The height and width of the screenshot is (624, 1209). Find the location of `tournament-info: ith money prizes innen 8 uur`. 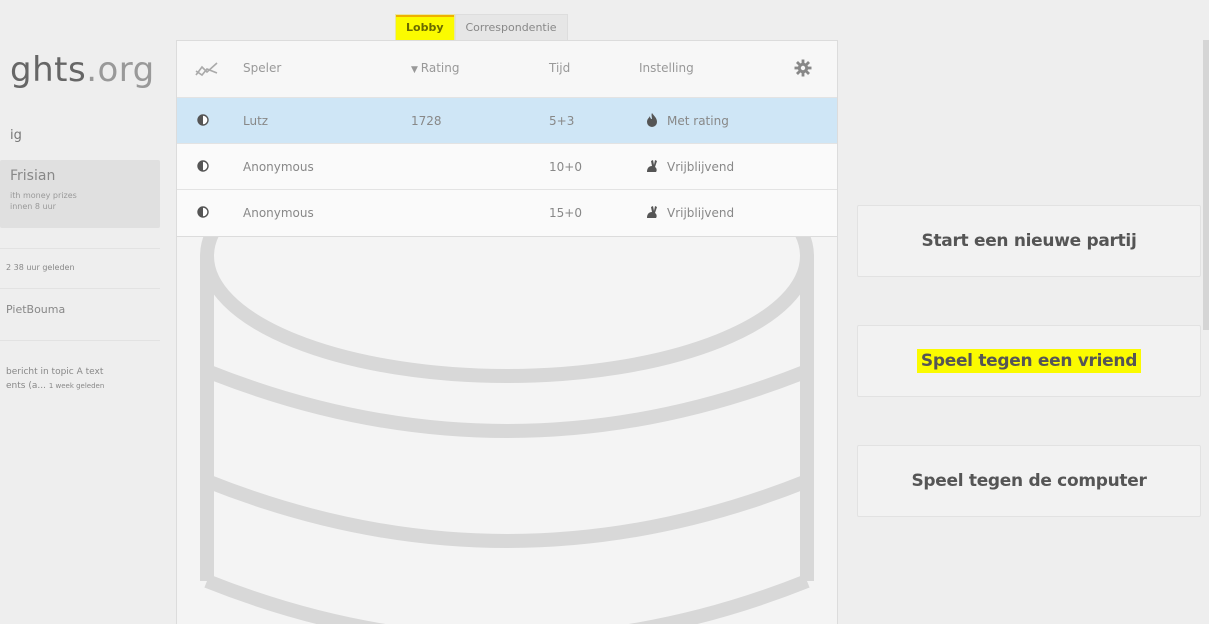

tournament-info: ith money prizes innen 8 uur is located at coordinates (43, 201).